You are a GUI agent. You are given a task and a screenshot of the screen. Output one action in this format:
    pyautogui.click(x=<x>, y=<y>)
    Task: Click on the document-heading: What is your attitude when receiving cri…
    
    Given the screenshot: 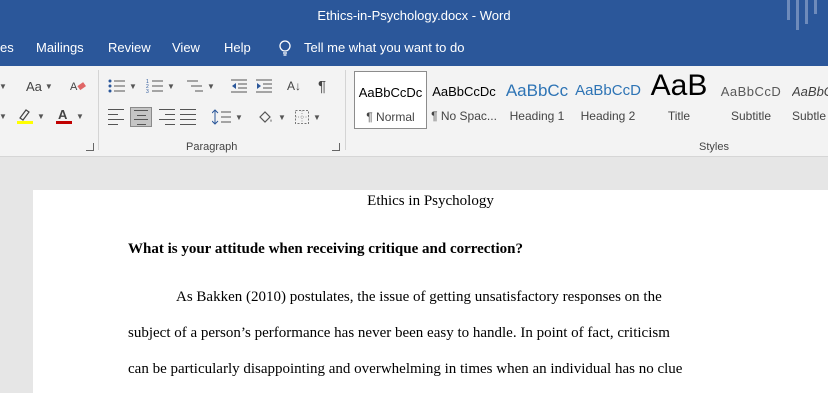 What is the action you would take?
    pyautogui.click(x=325, y=249)
    